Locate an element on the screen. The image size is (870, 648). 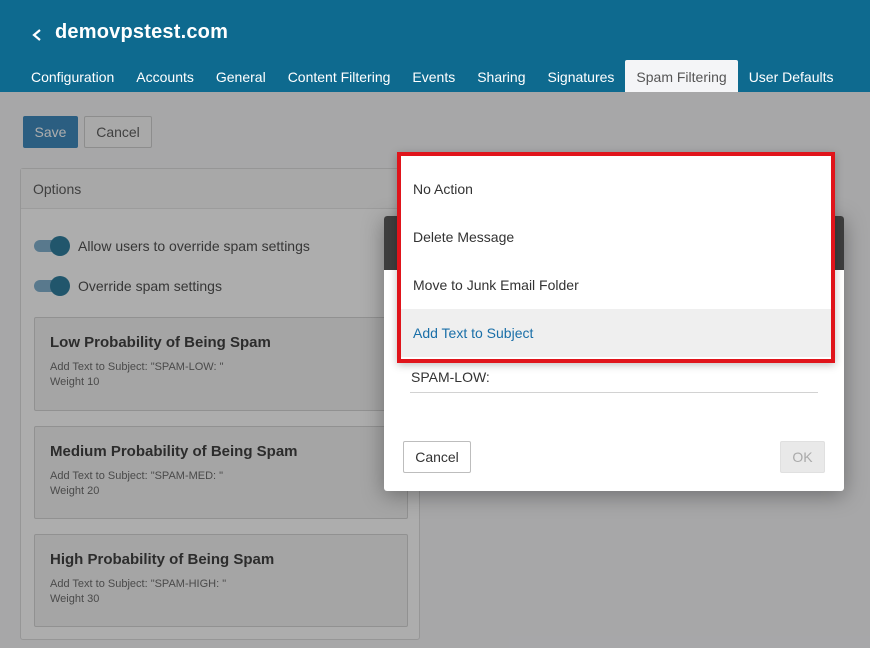
option-move-to-junk: Move to Junk Email Folder is located at coordinates (616, 285).